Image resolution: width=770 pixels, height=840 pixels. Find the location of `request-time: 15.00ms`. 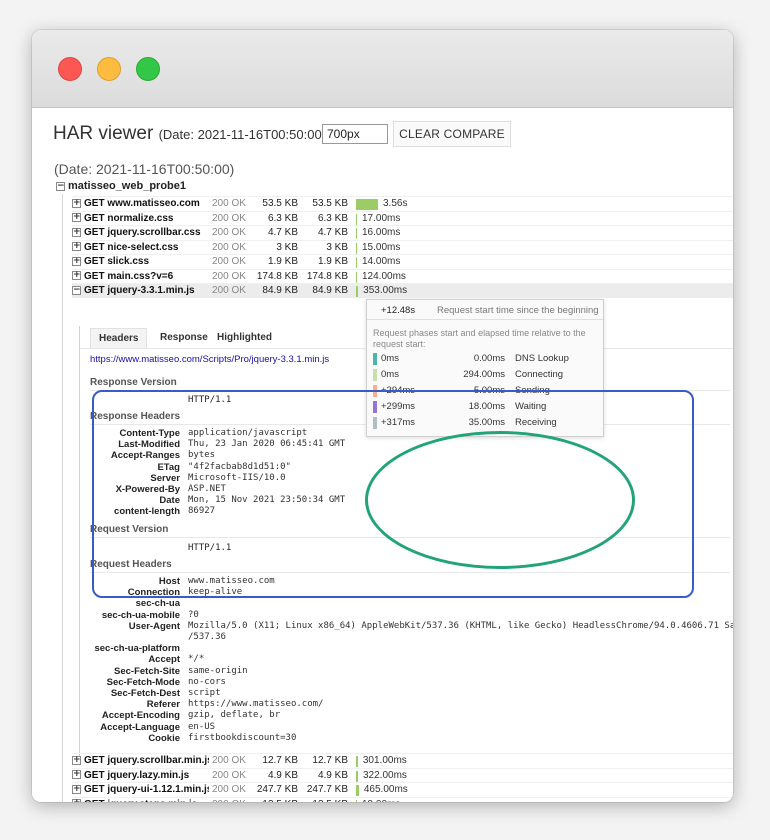

request-time: 15.00ms is located at coordinates (381, 247).